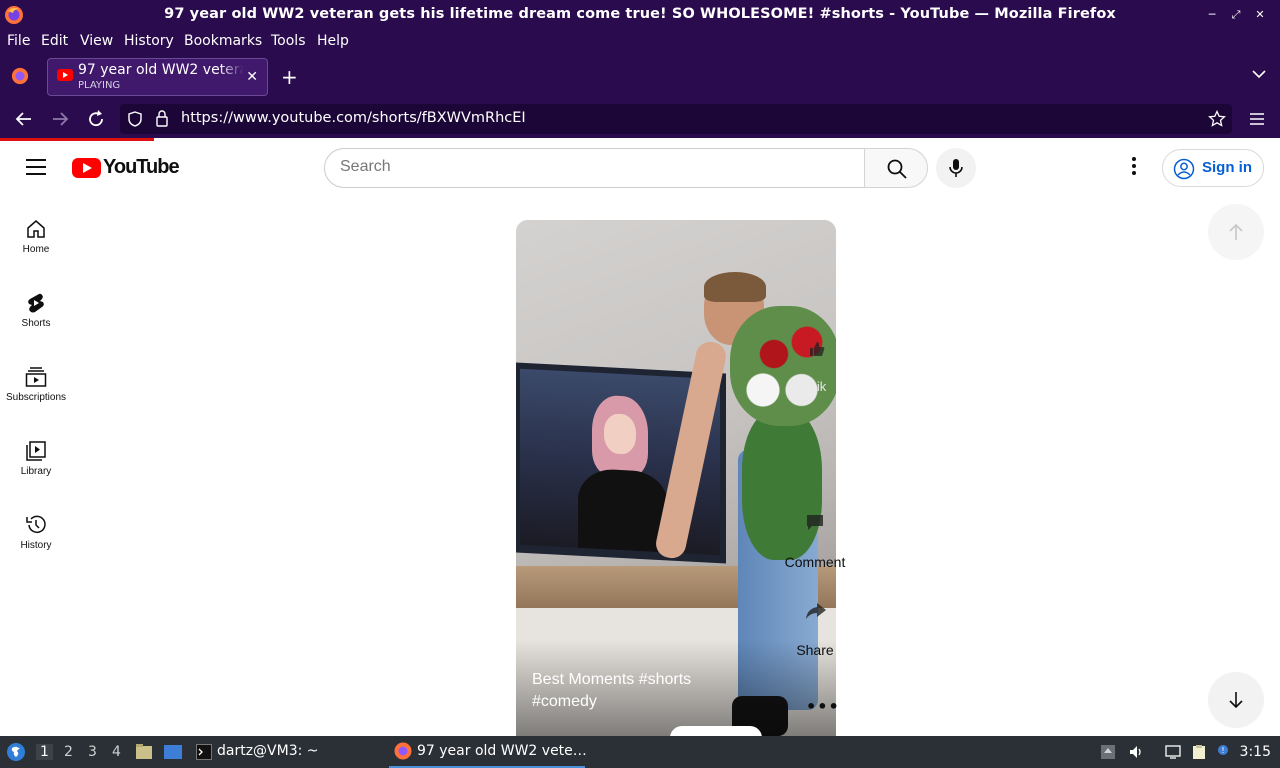  I want to click on firefox-icon, so click(403, 751).